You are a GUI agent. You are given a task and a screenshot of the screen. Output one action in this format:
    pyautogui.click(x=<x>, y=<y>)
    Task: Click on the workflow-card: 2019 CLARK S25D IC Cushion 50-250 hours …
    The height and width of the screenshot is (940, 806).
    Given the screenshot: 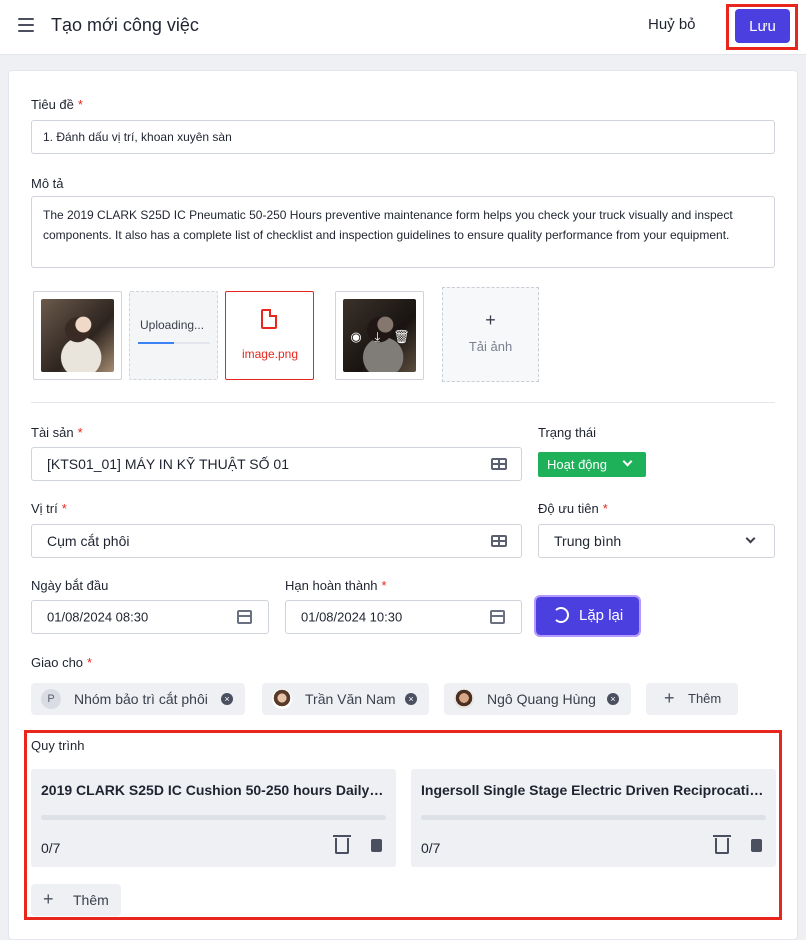 What is the action you would take?
    pyautogui.click(x=213, y=818)
    